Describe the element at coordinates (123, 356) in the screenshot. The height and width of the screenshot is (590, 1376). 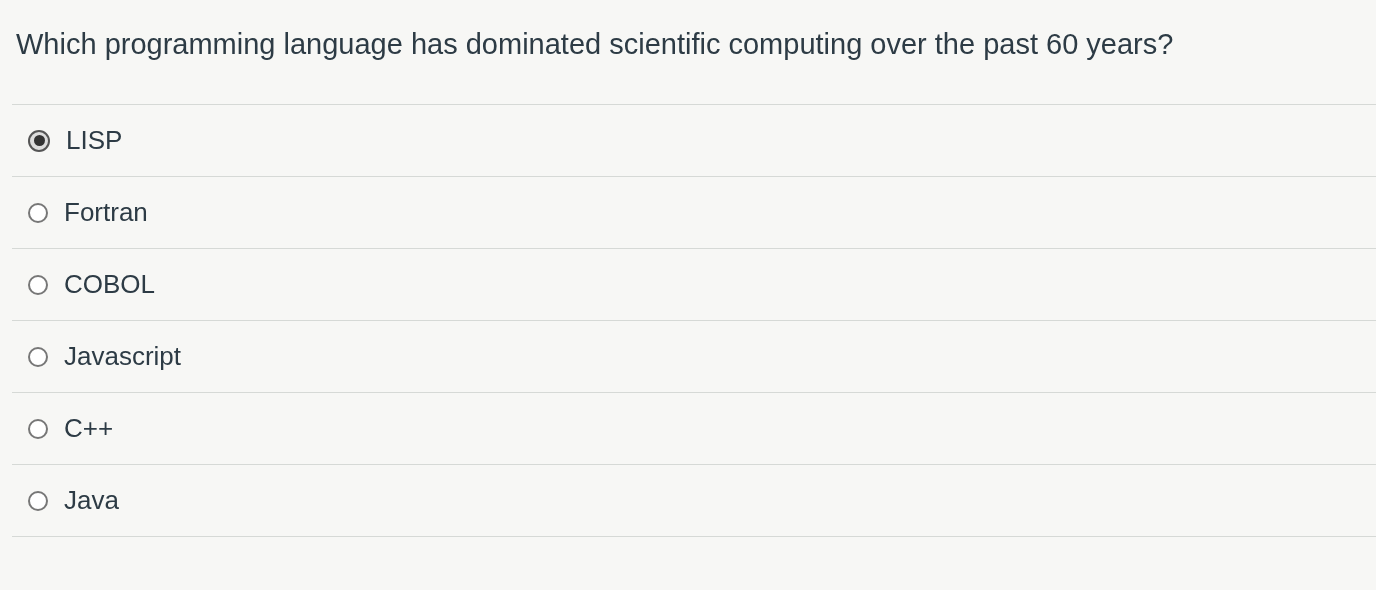
I see `option-label: Javascript` at that location.